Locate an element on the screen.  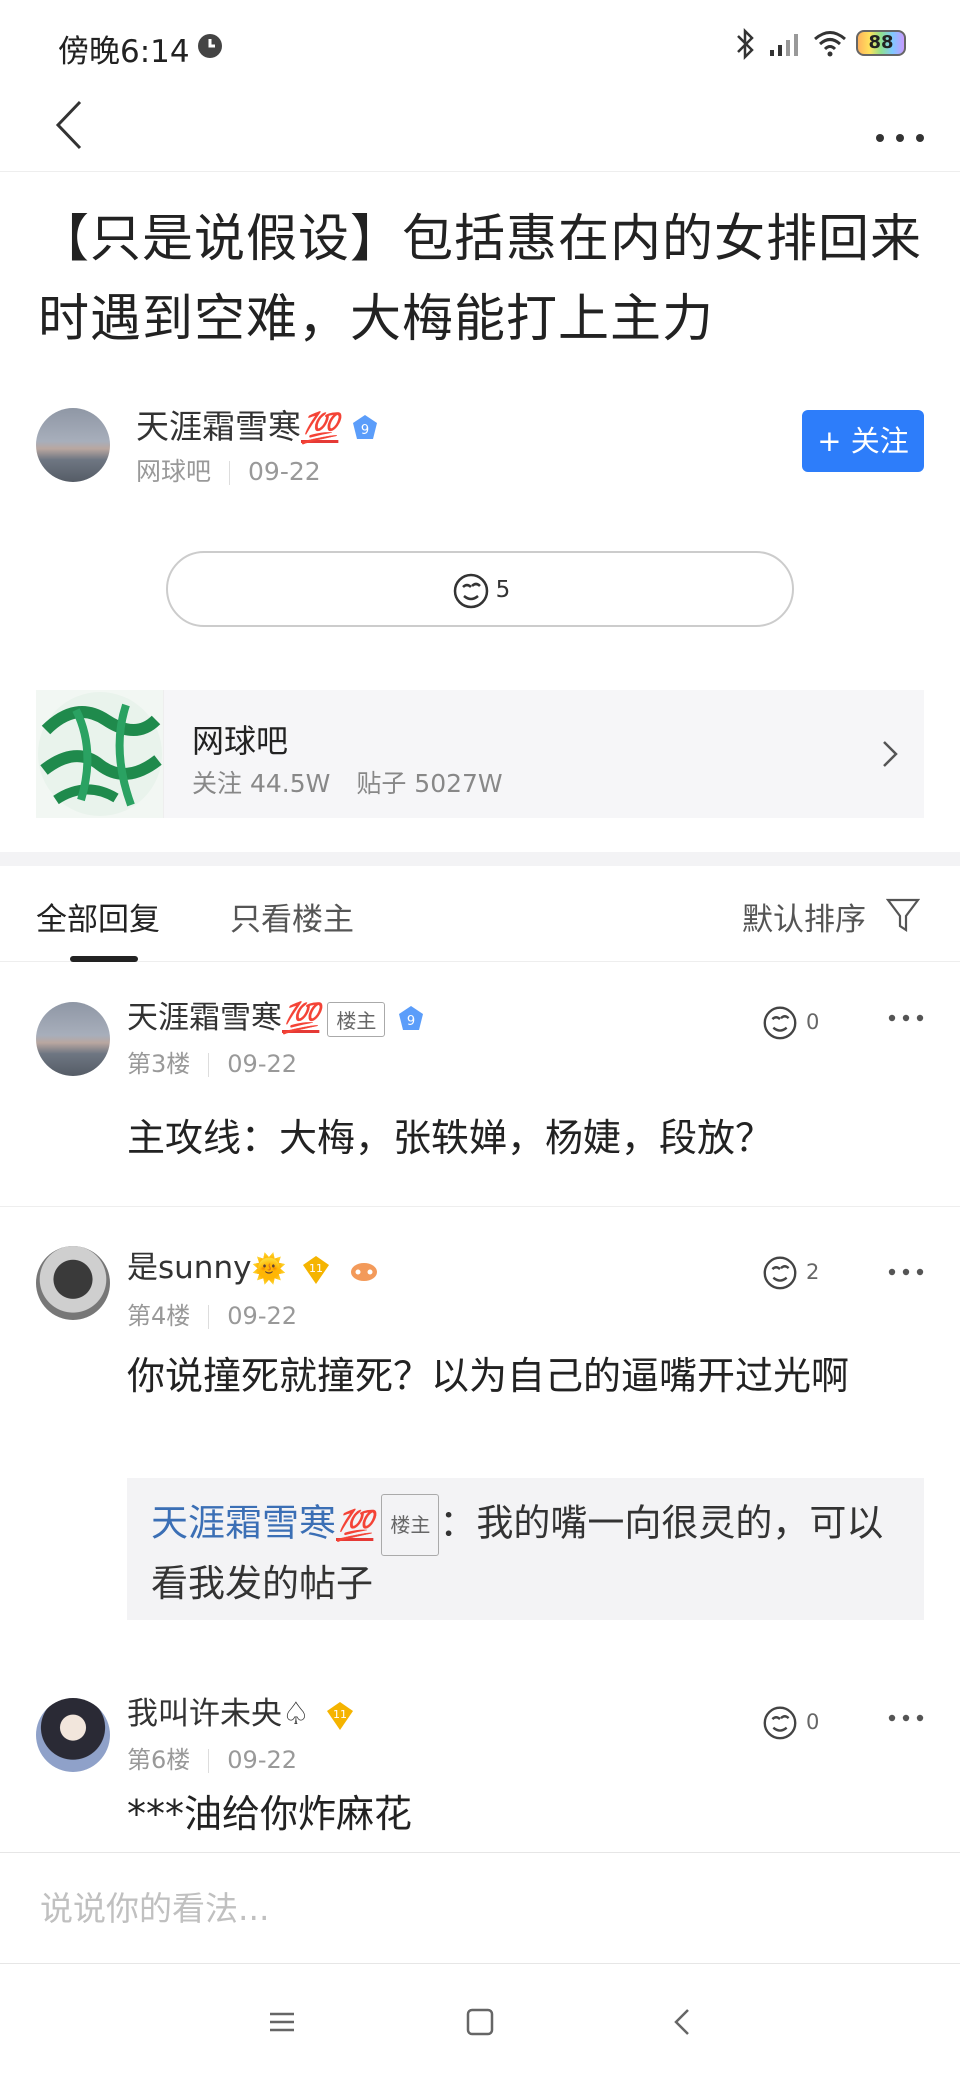
follow-button: + 关注 is located at coordinates (863, 441).